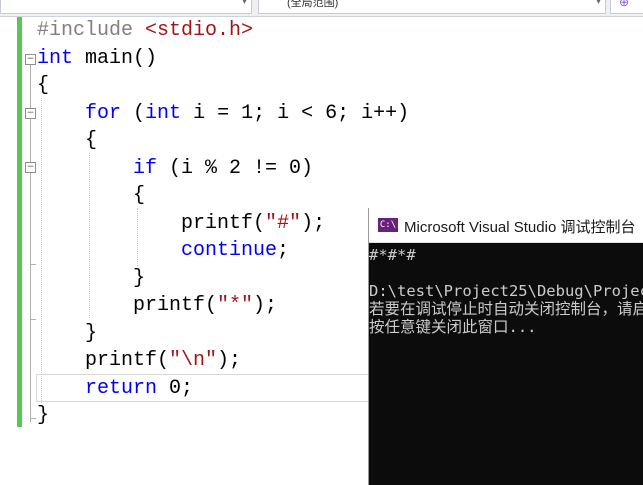 The width and height of the screenshot is (643, 485). I want to click on code-line: #include <stdio.h>, so click(145, 30).